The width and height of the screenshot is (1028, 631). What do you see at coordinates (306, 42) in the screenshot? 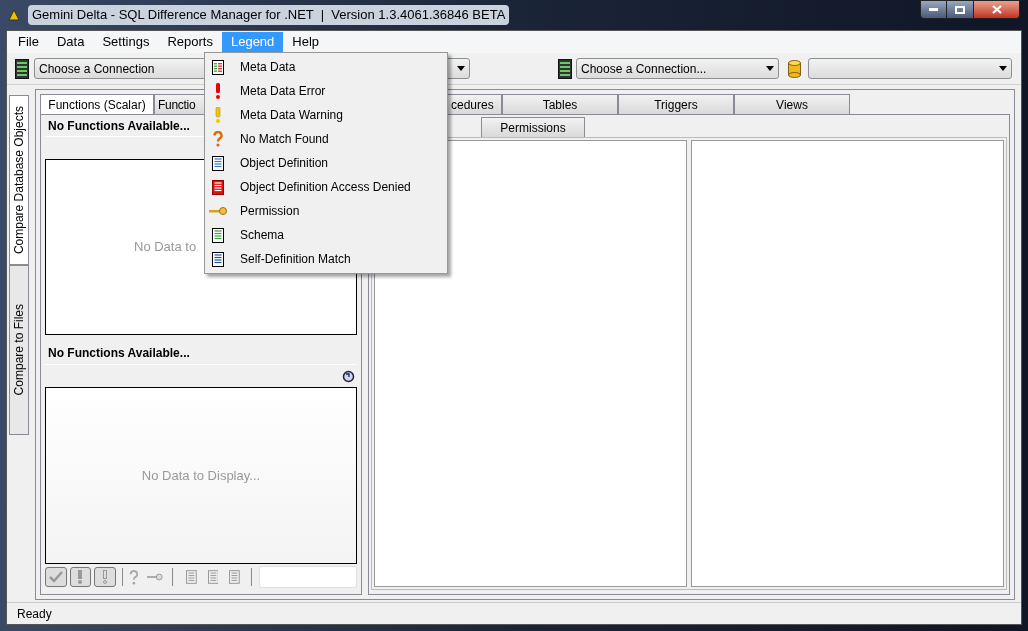
I see `menu-item: Help` at bounding box center [306, 42].